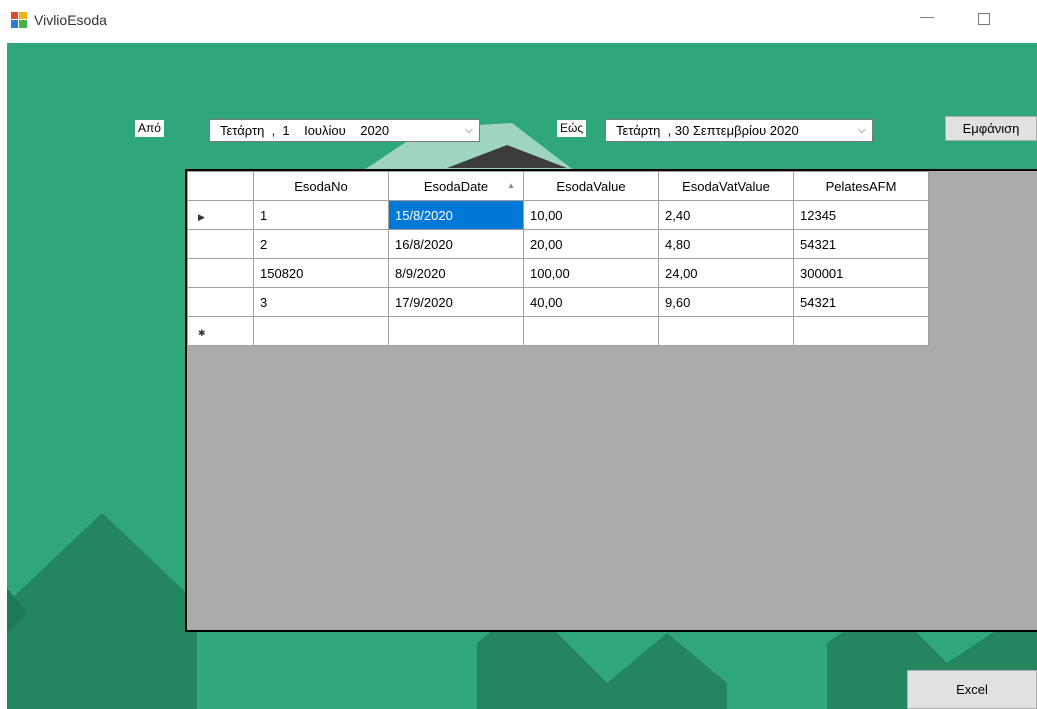  What do you see at coordinates (726, 244) in the screenshot?
I see `cell-esodavatvalue: 4,80` at bounding box center [726, 244].